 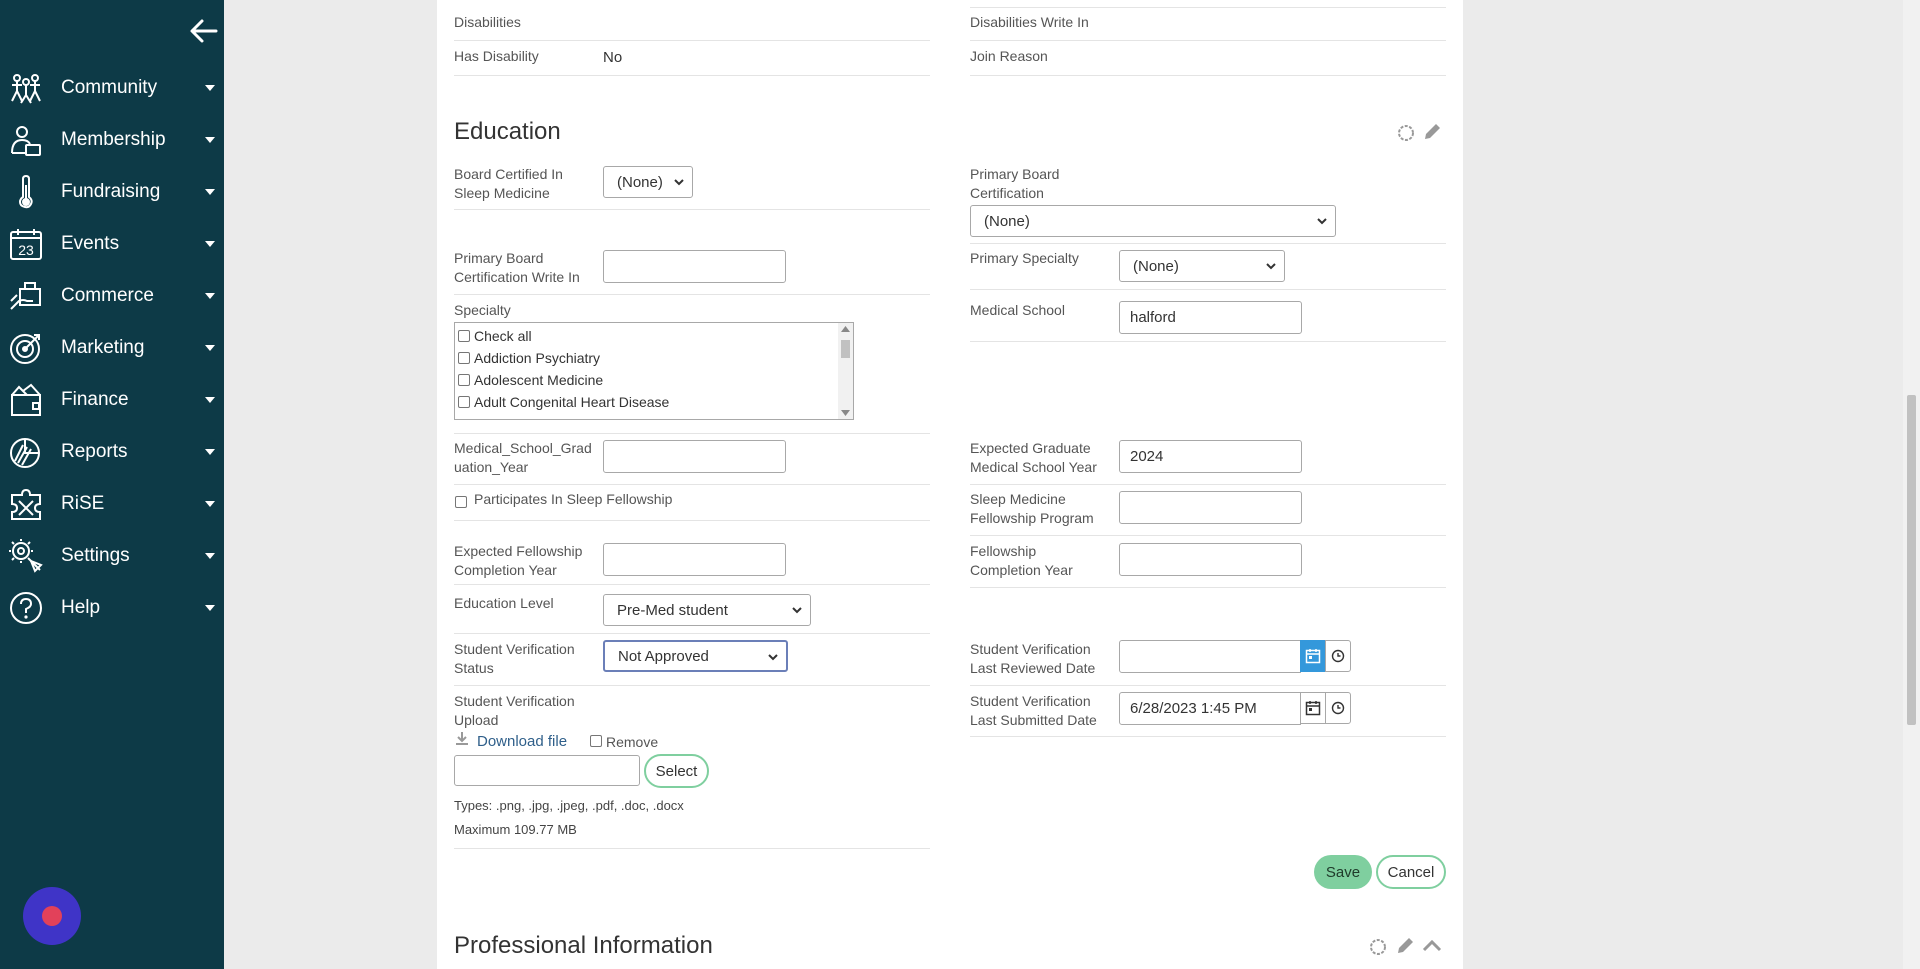 I want to click on community-icon, so click(x=26, y=88).